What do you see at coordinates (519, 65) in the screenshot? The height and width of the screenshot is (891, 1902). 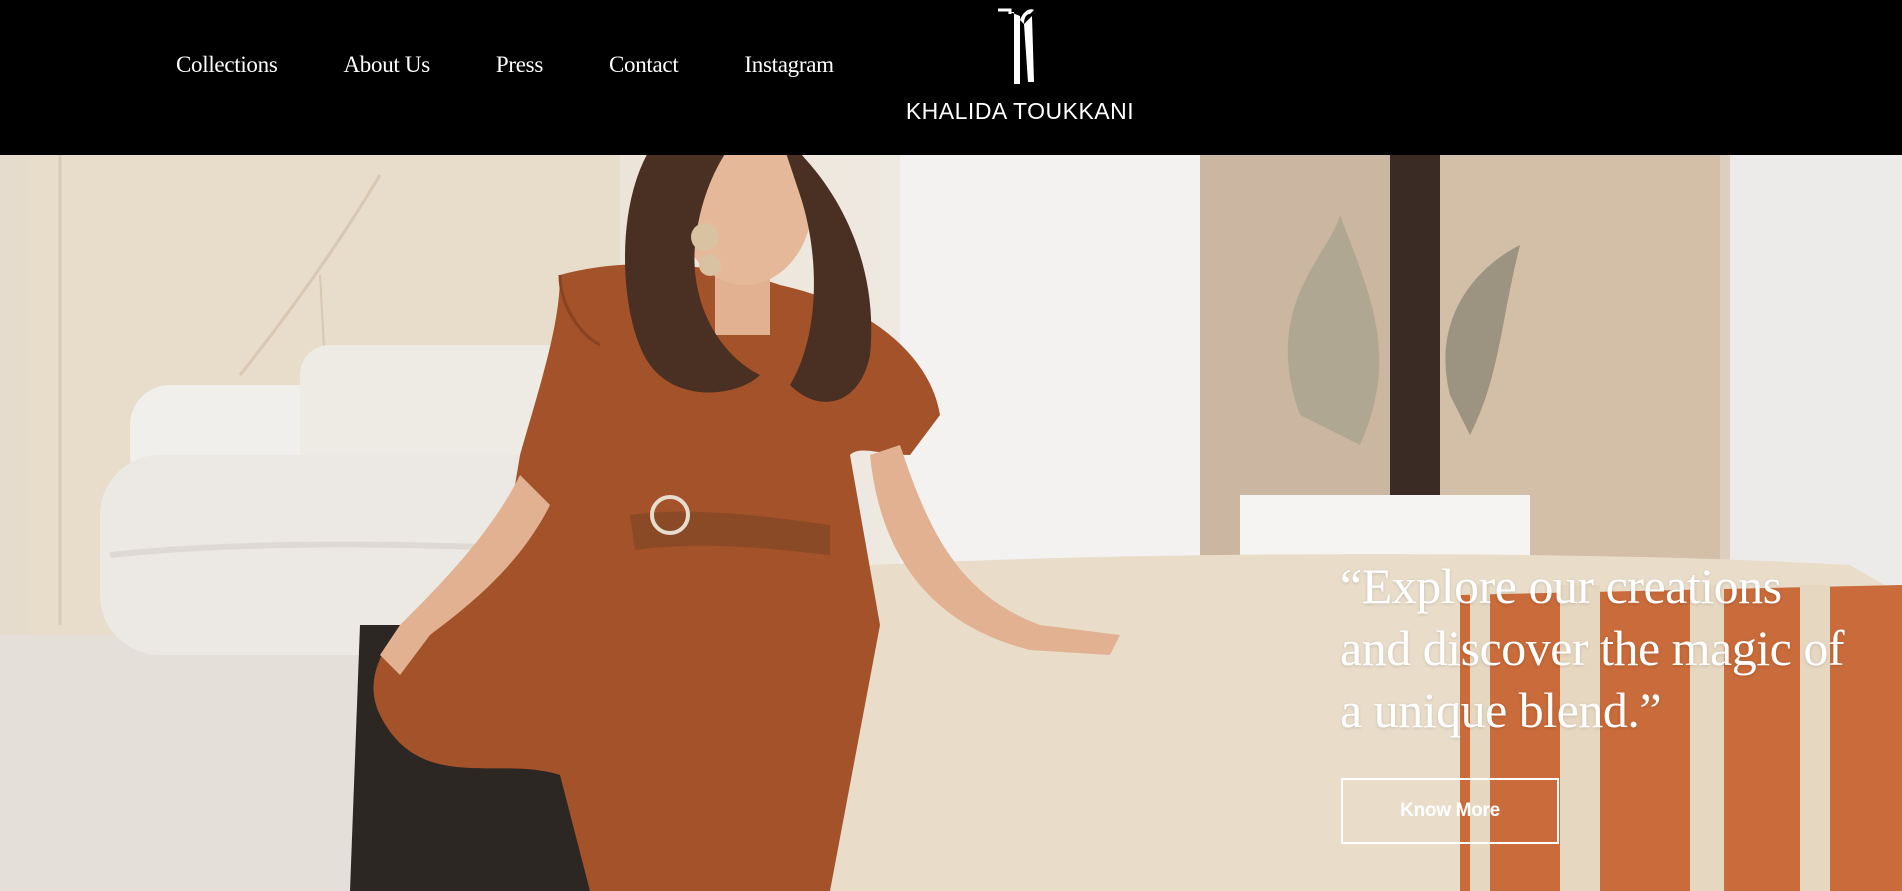 I see `nav-press: Press` at bounding box center [519, 65].